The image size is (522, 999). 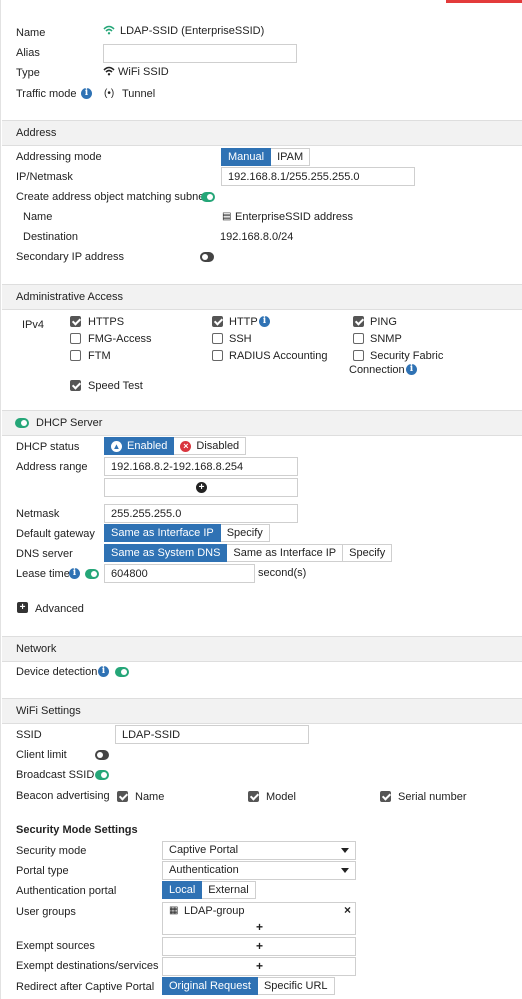 I want to click on dns-specify-button: Specify, so click(x=368, y=553).